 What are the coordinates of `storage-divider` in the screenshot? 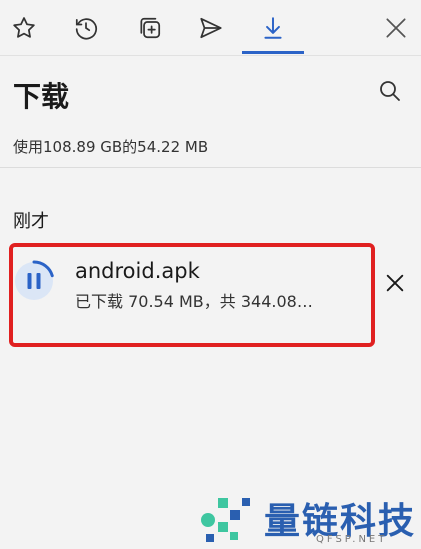 It's located at (210, 167).